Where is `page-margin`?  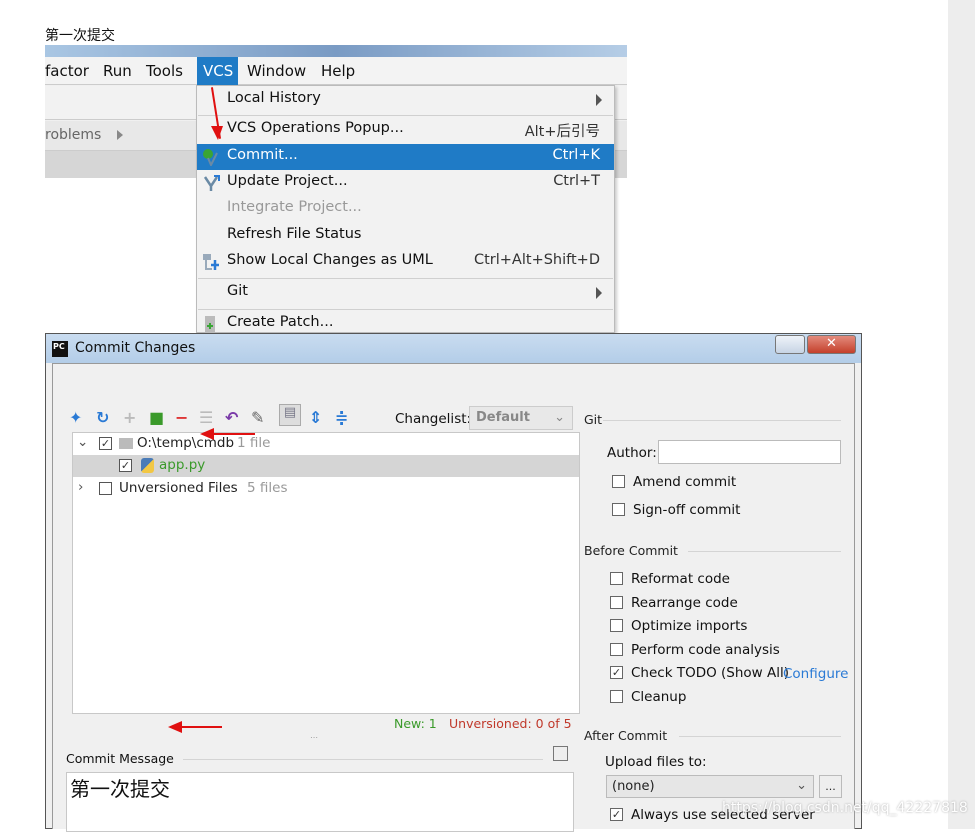 page-margin is located at coordinates (961, 414).